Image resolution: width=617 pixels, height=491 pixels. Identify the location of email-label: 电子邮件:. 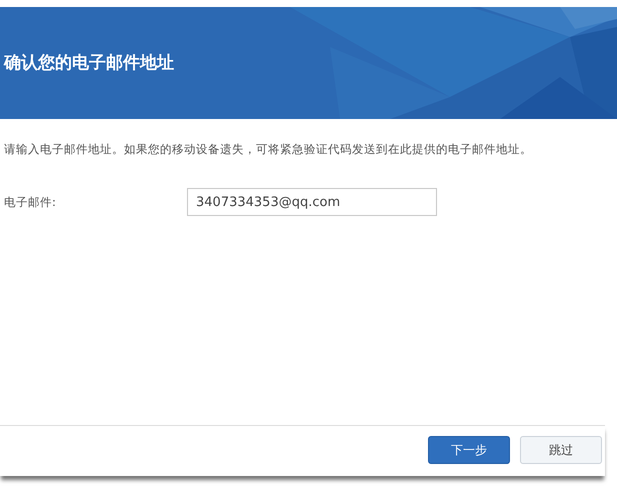
(30, 202).